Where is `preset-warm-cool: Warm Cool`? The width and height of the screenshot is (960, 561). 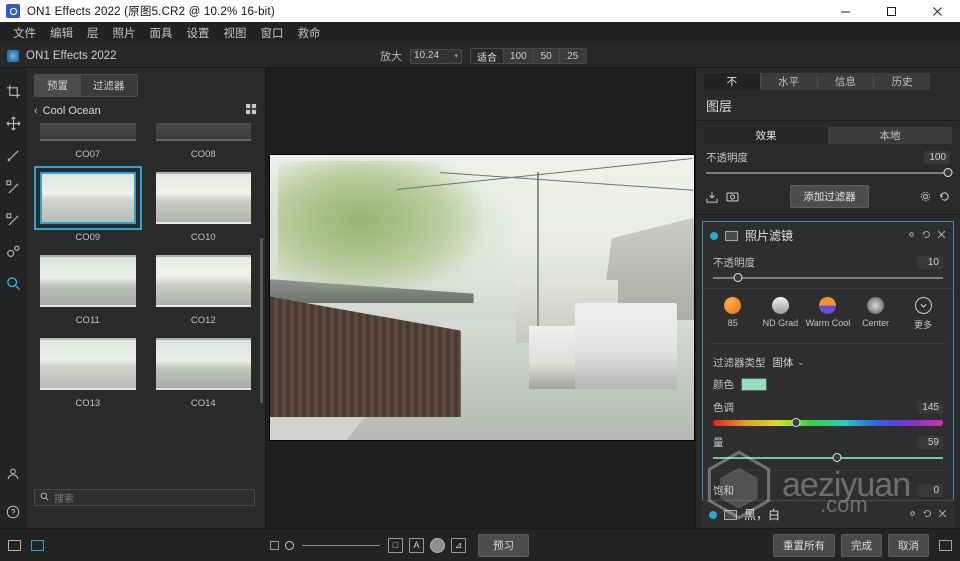
preset-warm-cool: Warm Cool is located at coordinates (828, 314).